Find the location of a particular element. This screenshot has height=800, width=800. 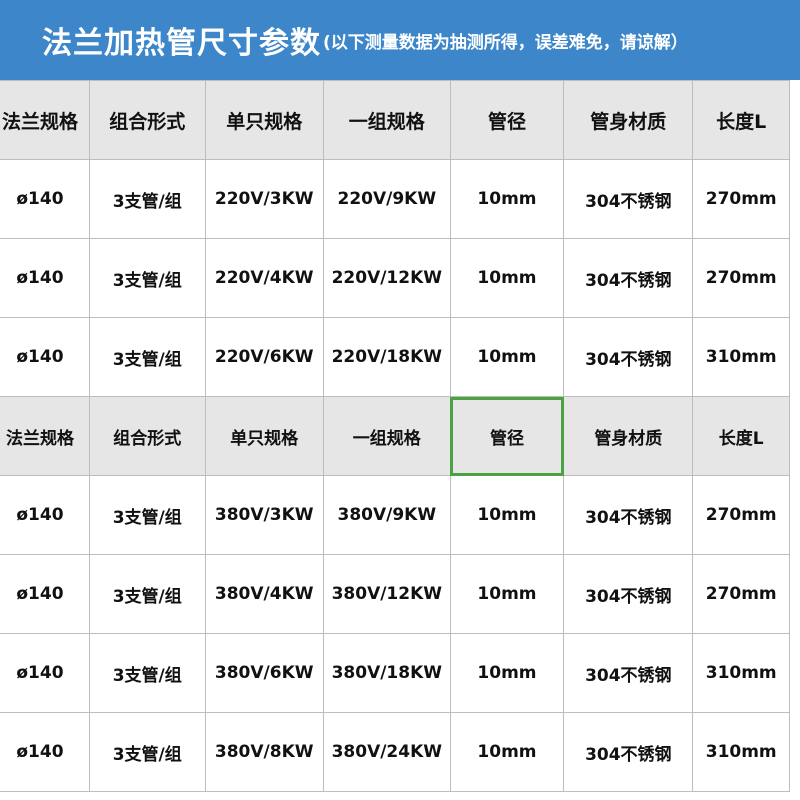

table-cell: 220V/4KW is located at coordinates (264, 278).